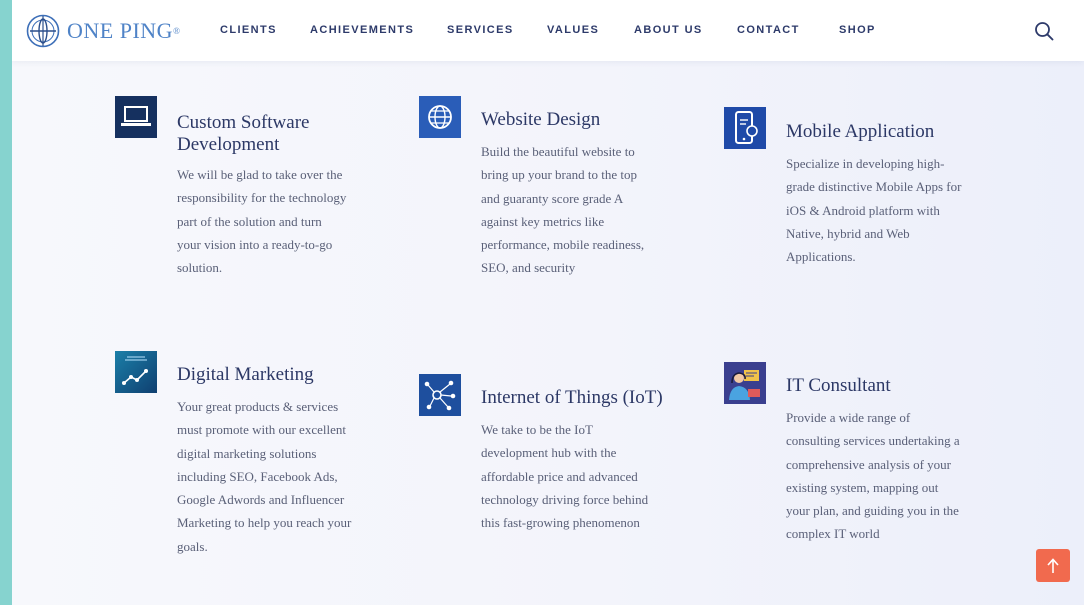 This screenshot has width=1084, height=605. What do you see at coordinates (768, 30) in the screenshot?
I see `nav-contact: CONTACT` at bounding box center [768, 30].